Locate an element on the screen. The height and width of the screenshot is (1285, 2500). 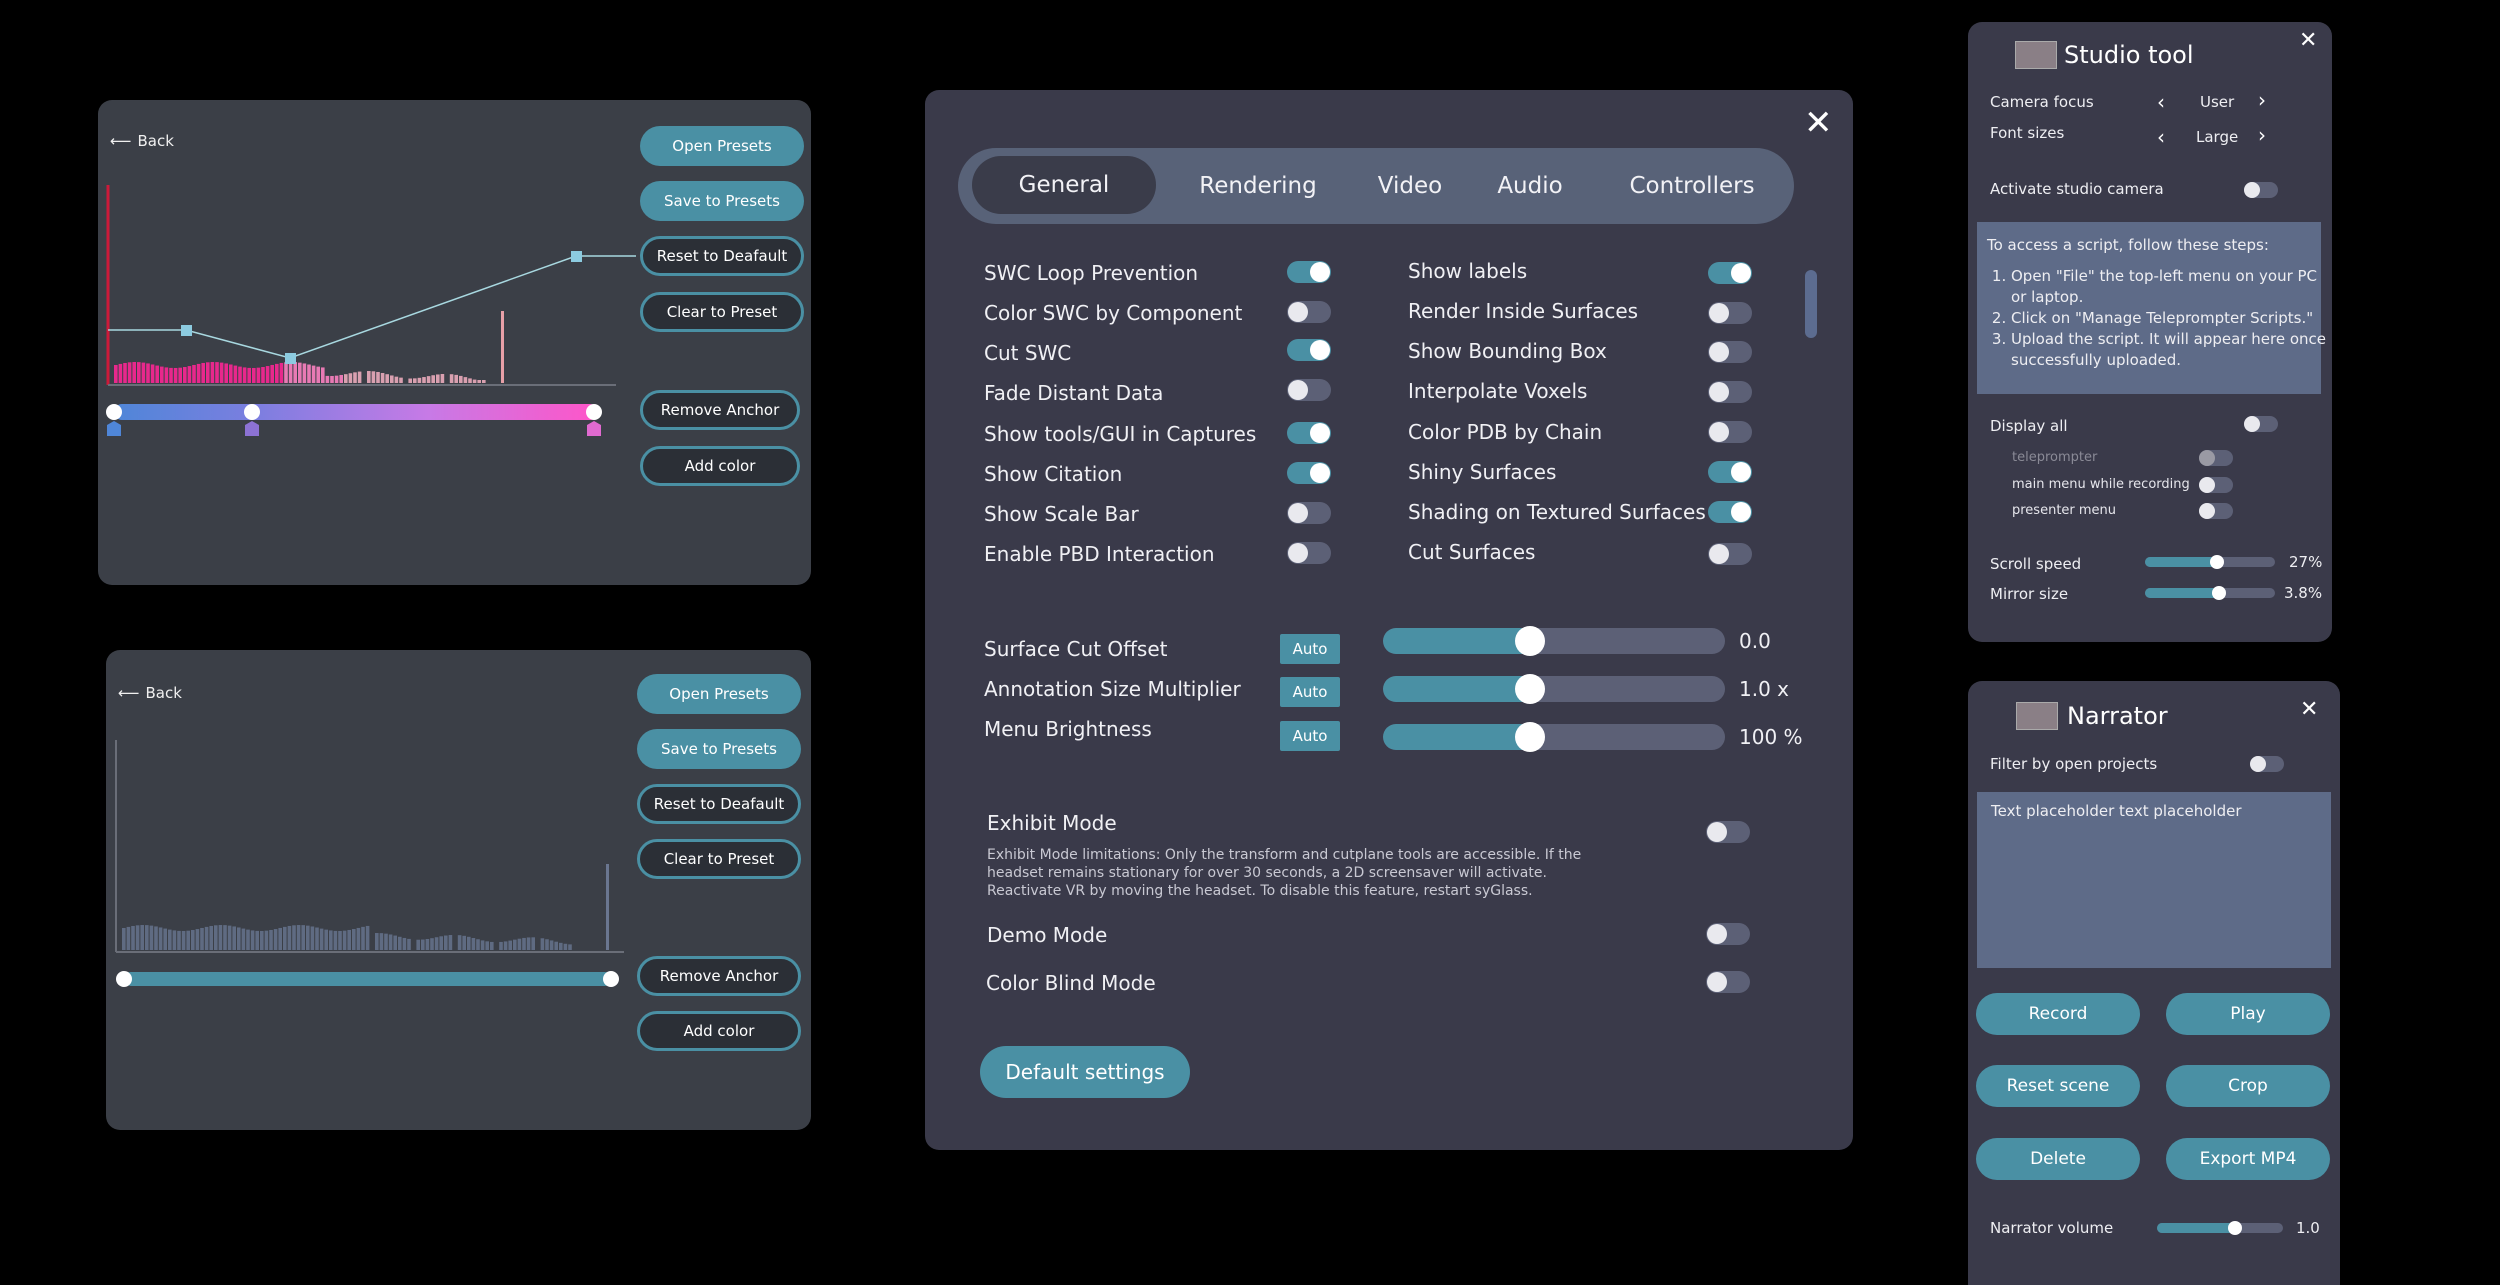
fade-distant-data-toggle is located at coordinates (1309, 390).